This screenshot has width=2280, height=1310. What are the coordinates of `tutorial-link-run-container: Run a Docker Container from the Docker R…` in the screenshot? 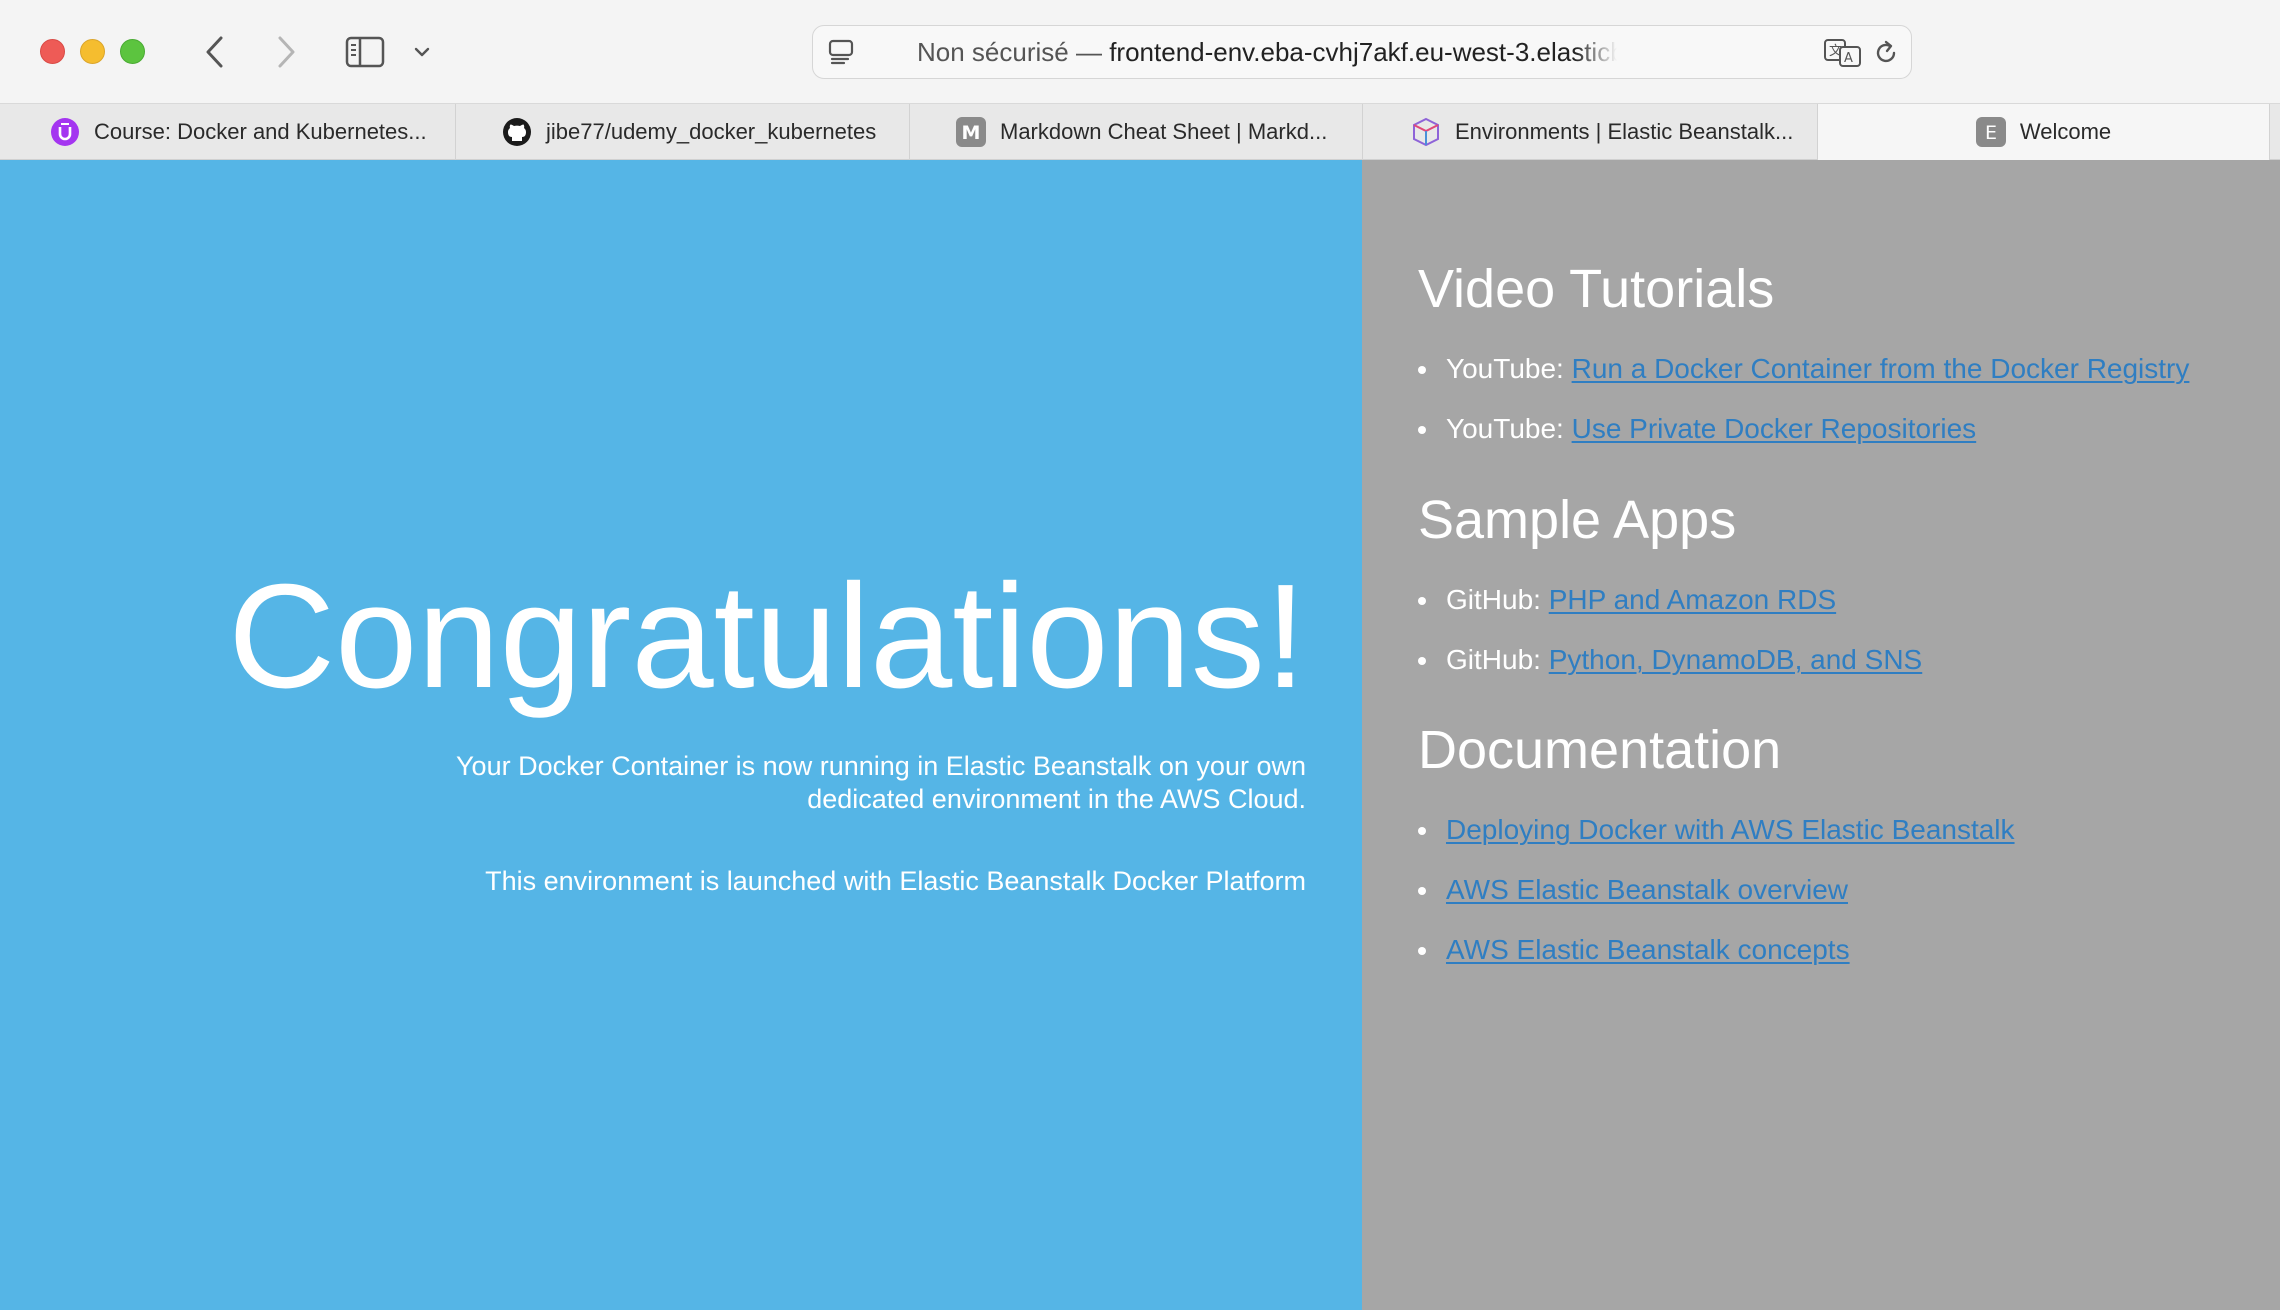 It's located at (1881, 368).